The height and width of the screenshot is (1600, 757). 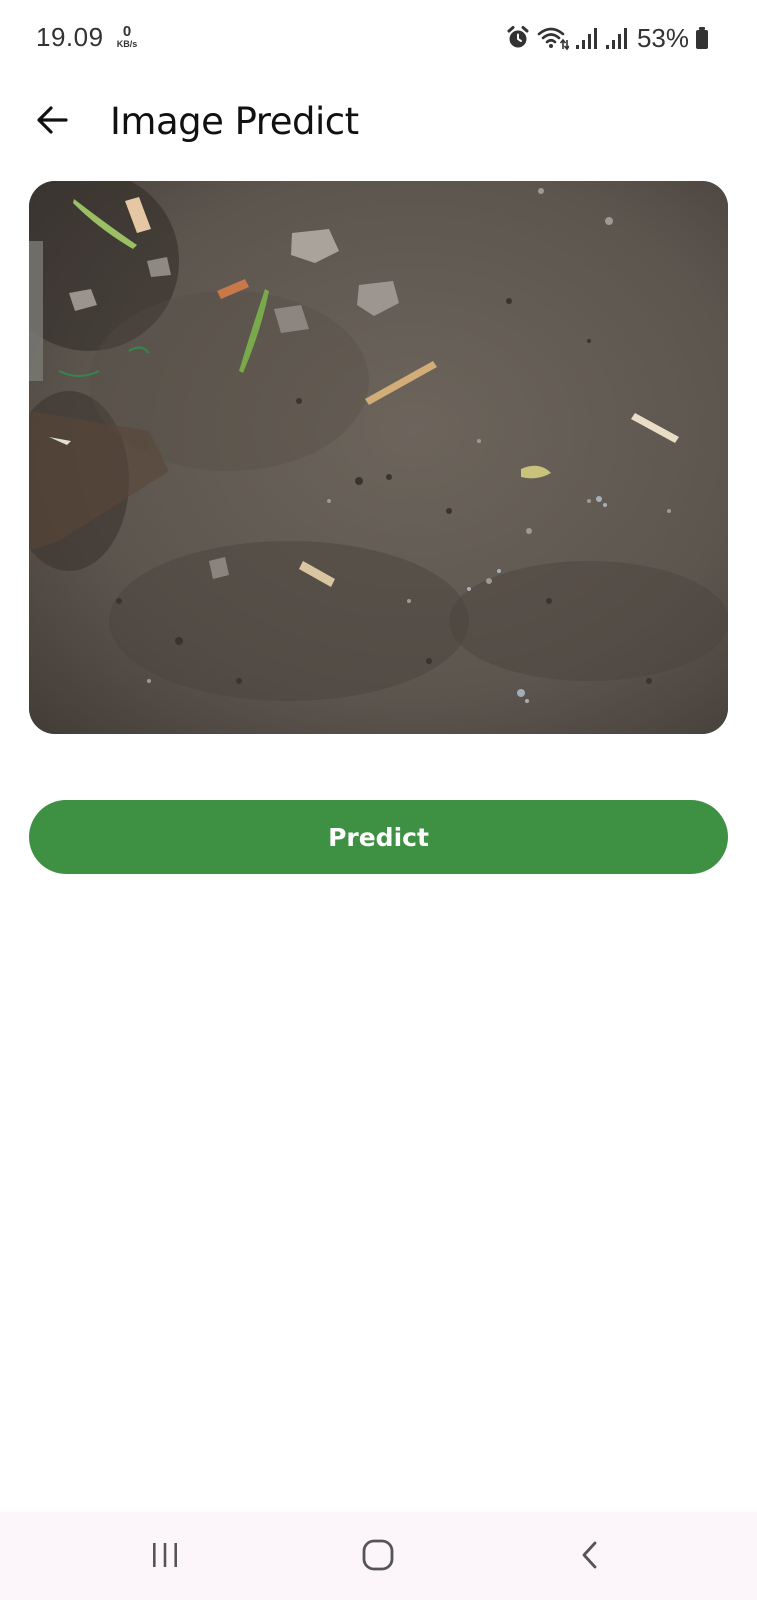 I want to click on status-time: 19.09, so click(x=70, y=37).